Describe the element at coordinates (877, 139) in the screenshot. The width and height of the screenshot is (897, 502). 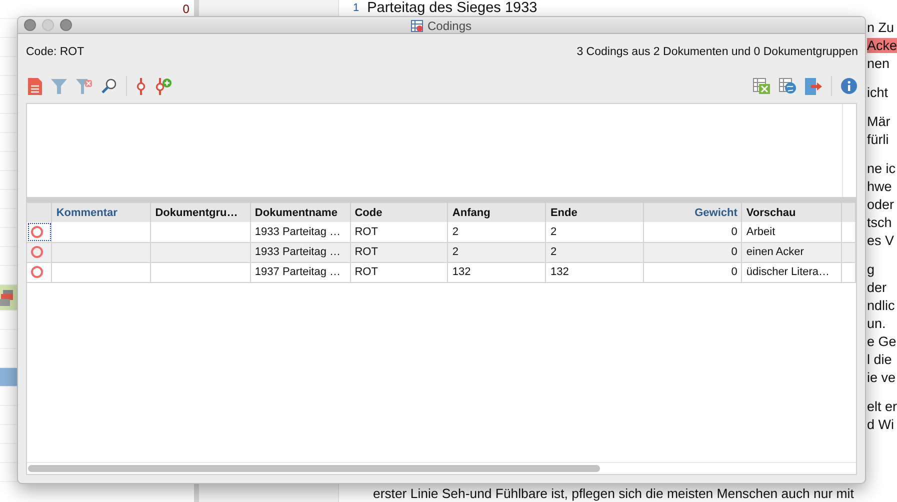
I see `text-line: fürli` at that location.